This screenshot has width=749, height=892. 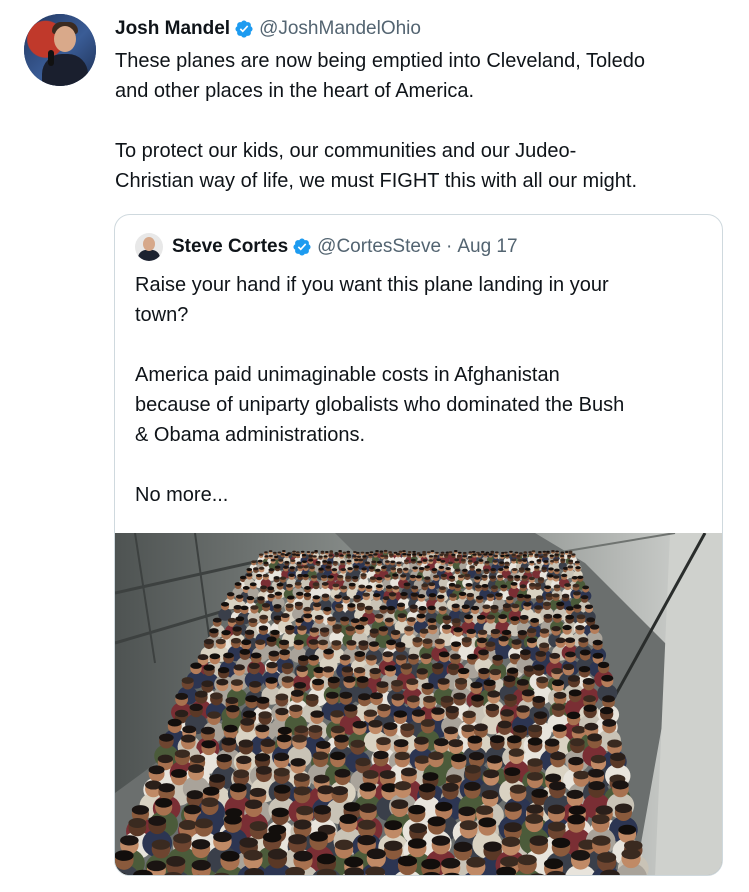 I want to click on author-name: Josh Mandel, so click(x=172, y=29).